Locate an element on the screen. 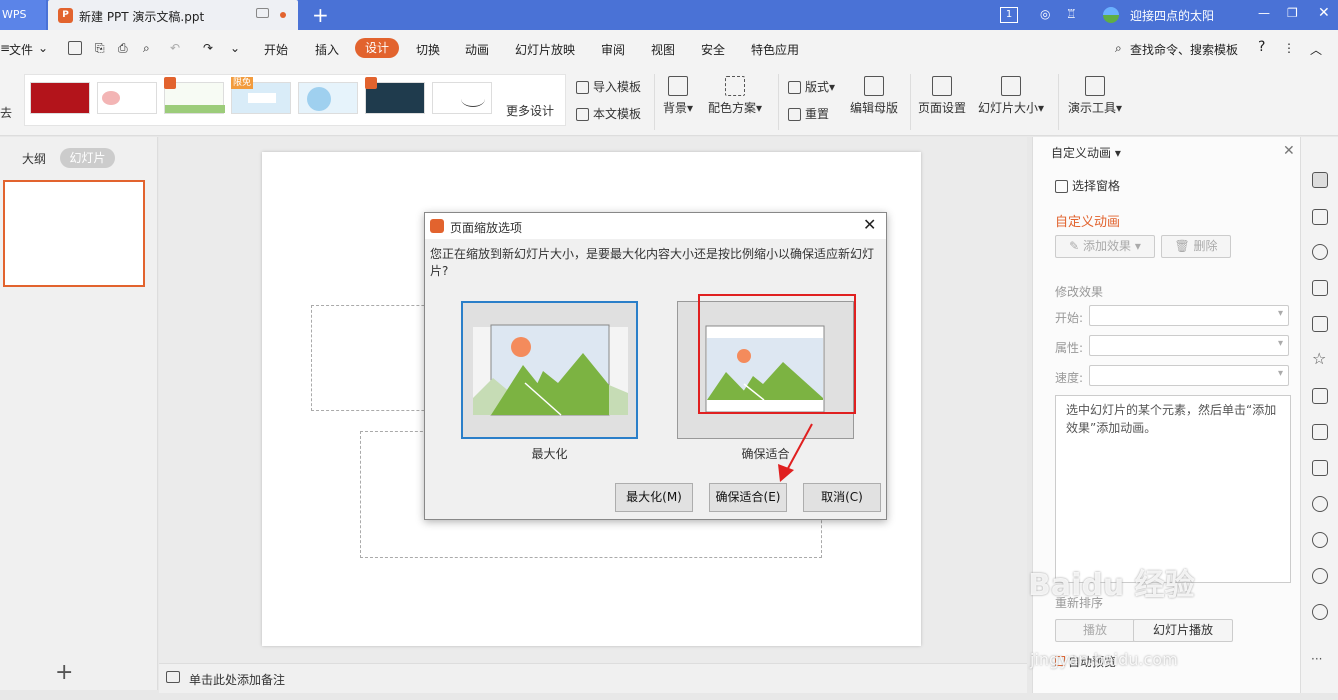  ensure-fit-button: 确保适合(E) is located at coordinates (748, 497).